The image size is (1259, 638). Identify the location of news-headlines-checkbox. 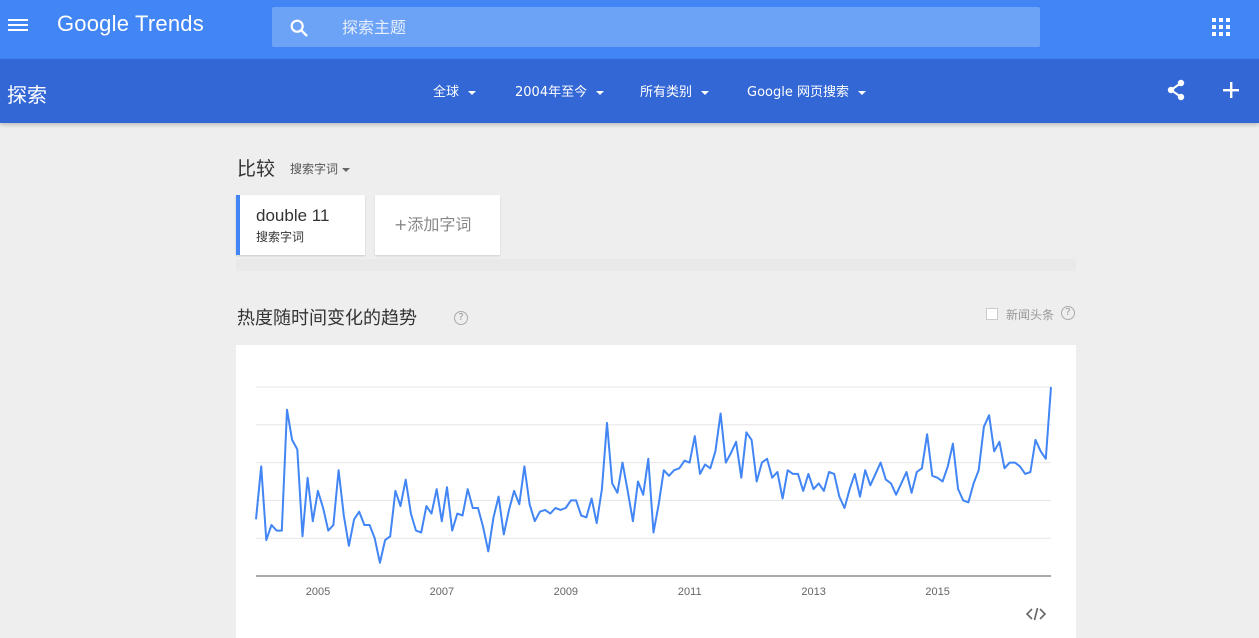
(992, 314).